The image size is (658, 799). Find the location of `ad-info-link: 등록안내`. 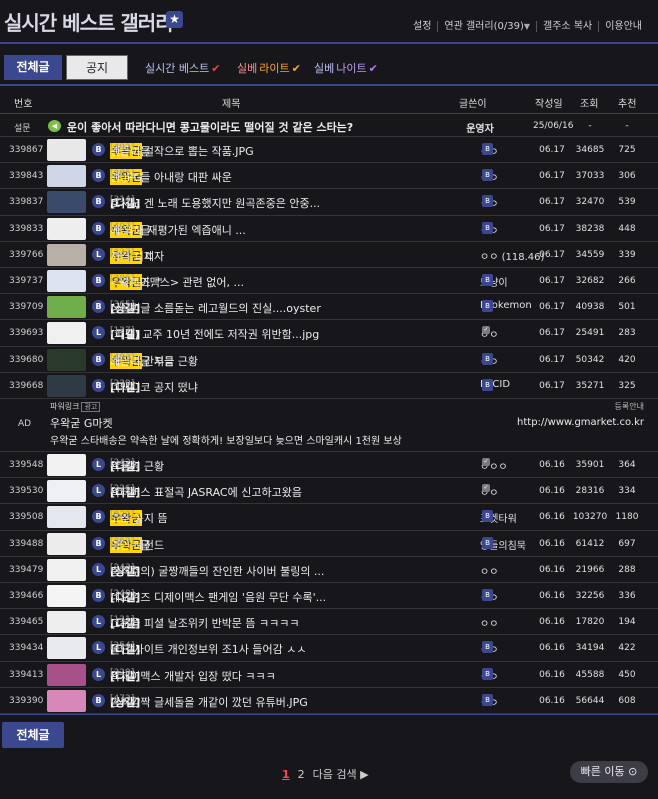

ad-info-link: 등록안내 is located at coordinates (629, 406).